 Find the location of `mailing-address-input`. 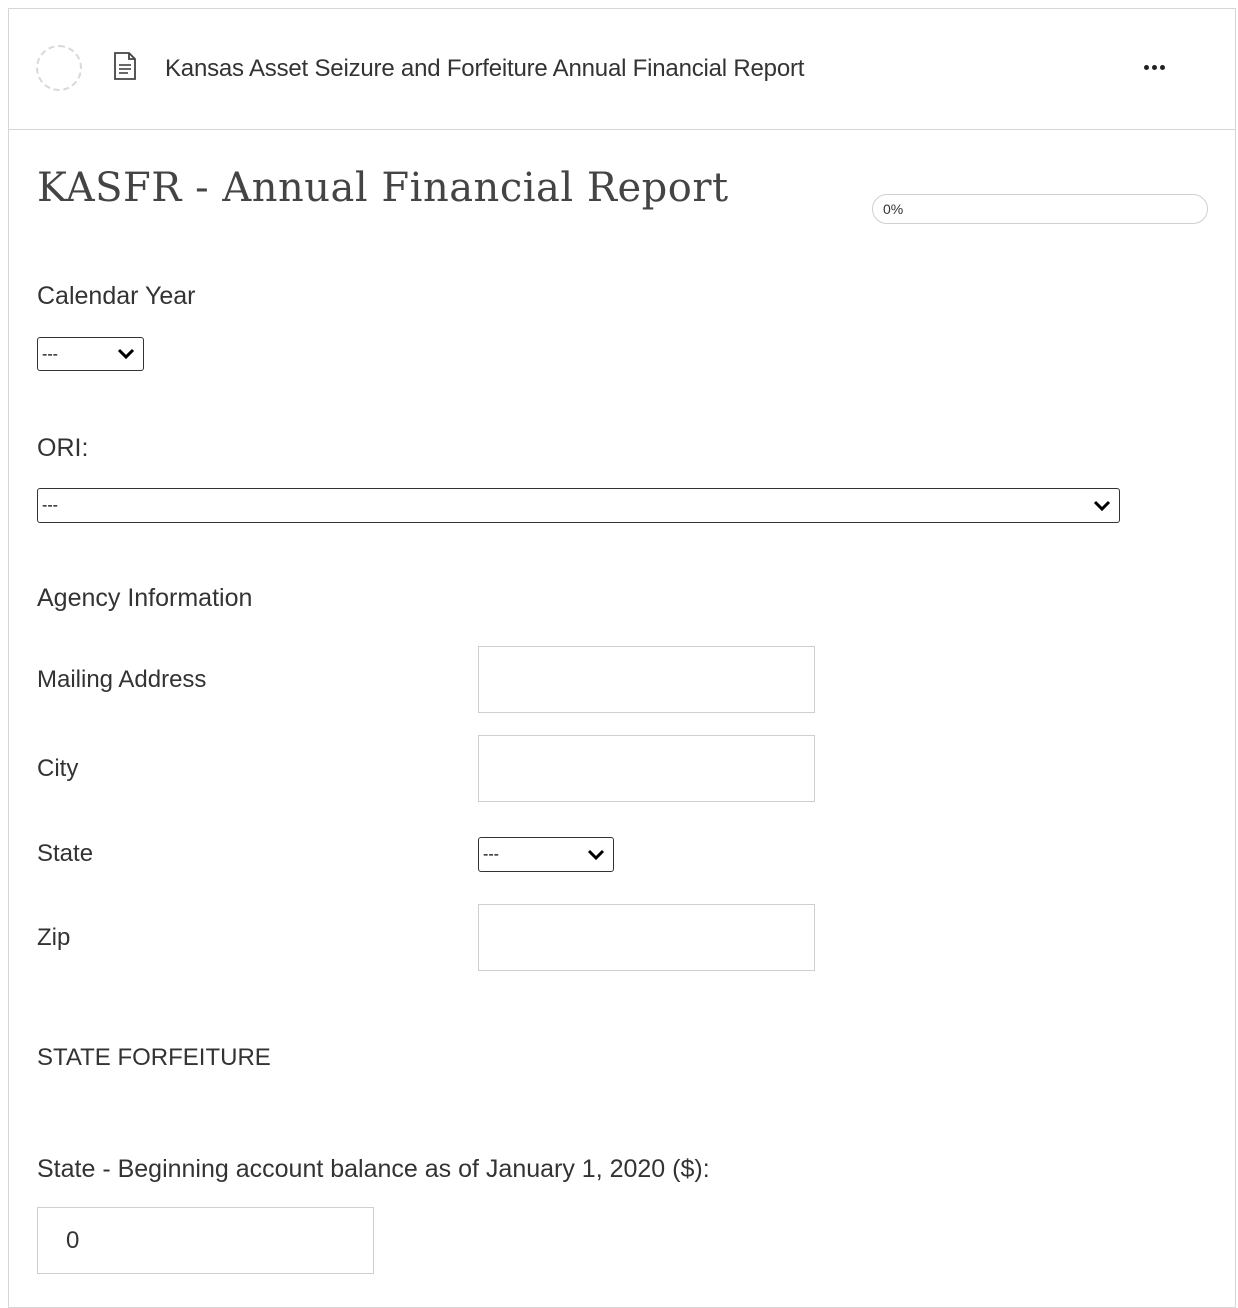

mailing-address-input is located at coordinates (646, 679).